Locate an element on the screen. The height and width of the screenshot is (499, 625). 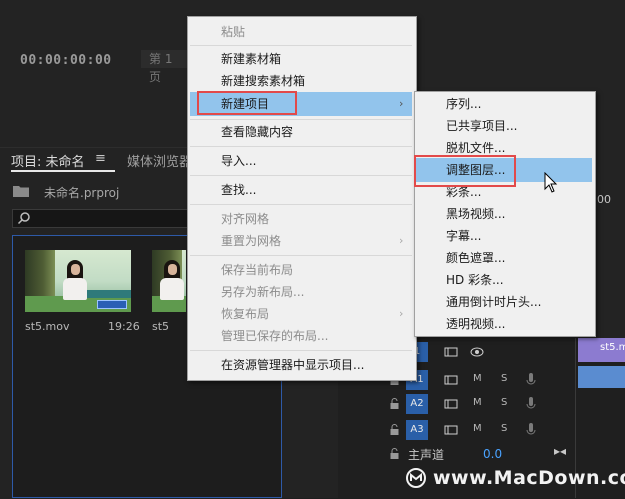
page-select: 第 1 页 is located at coordinates (164, 67).